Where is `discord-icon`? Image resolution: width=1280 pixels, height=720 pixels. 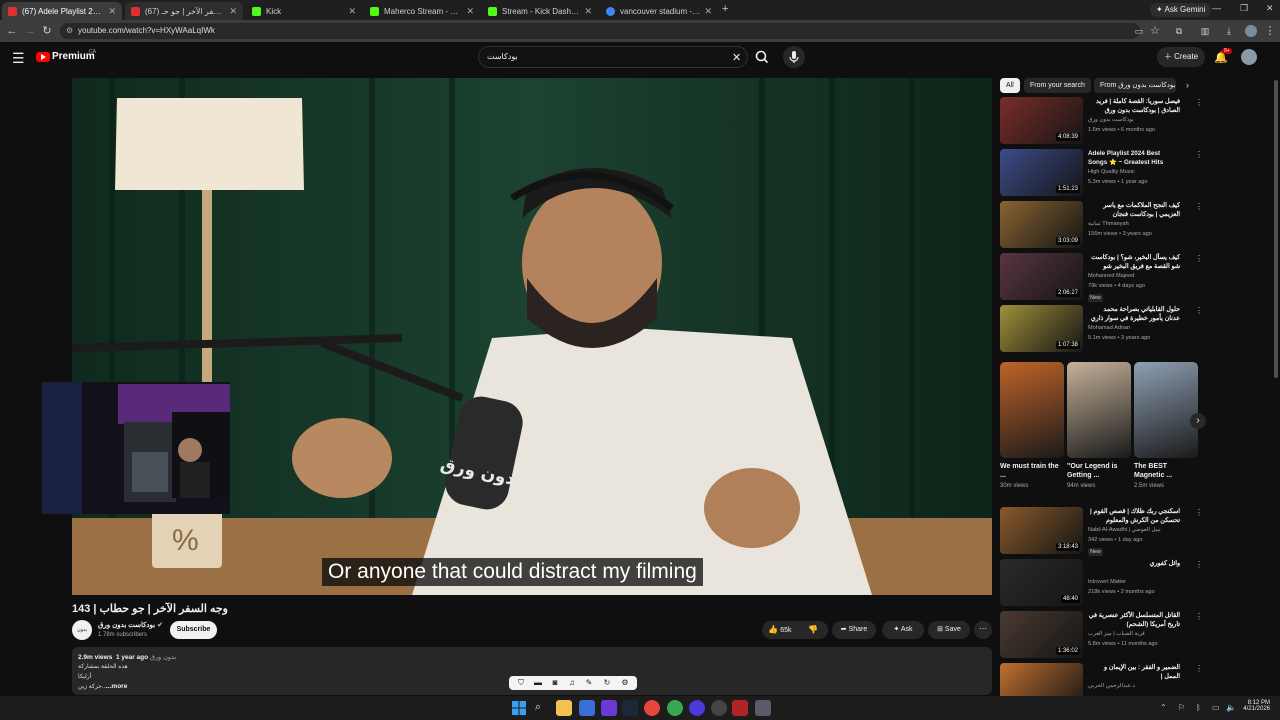
discord-icon is located at coordinates (609, 708).